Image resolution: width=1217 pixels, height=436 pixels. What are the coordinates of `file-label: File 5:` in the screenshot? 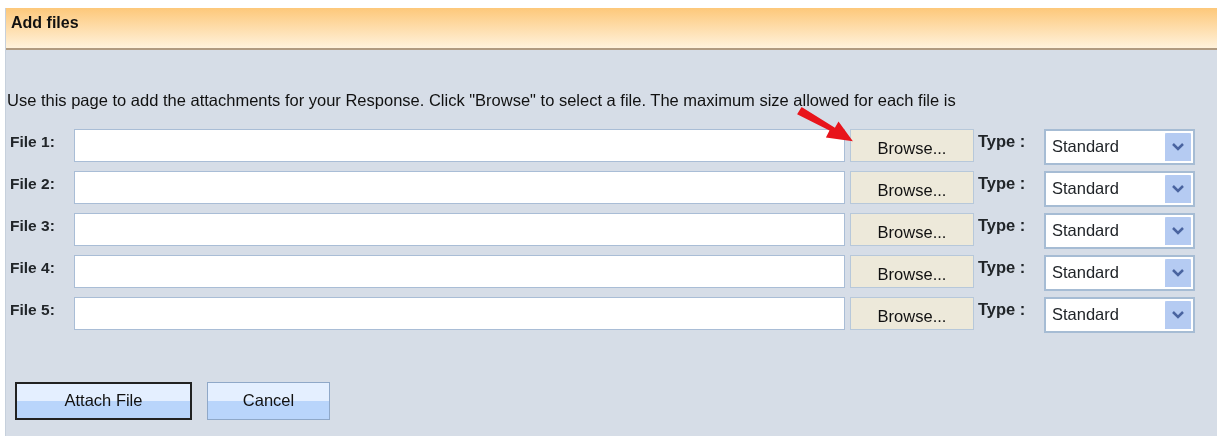 It's located at (32, 309).